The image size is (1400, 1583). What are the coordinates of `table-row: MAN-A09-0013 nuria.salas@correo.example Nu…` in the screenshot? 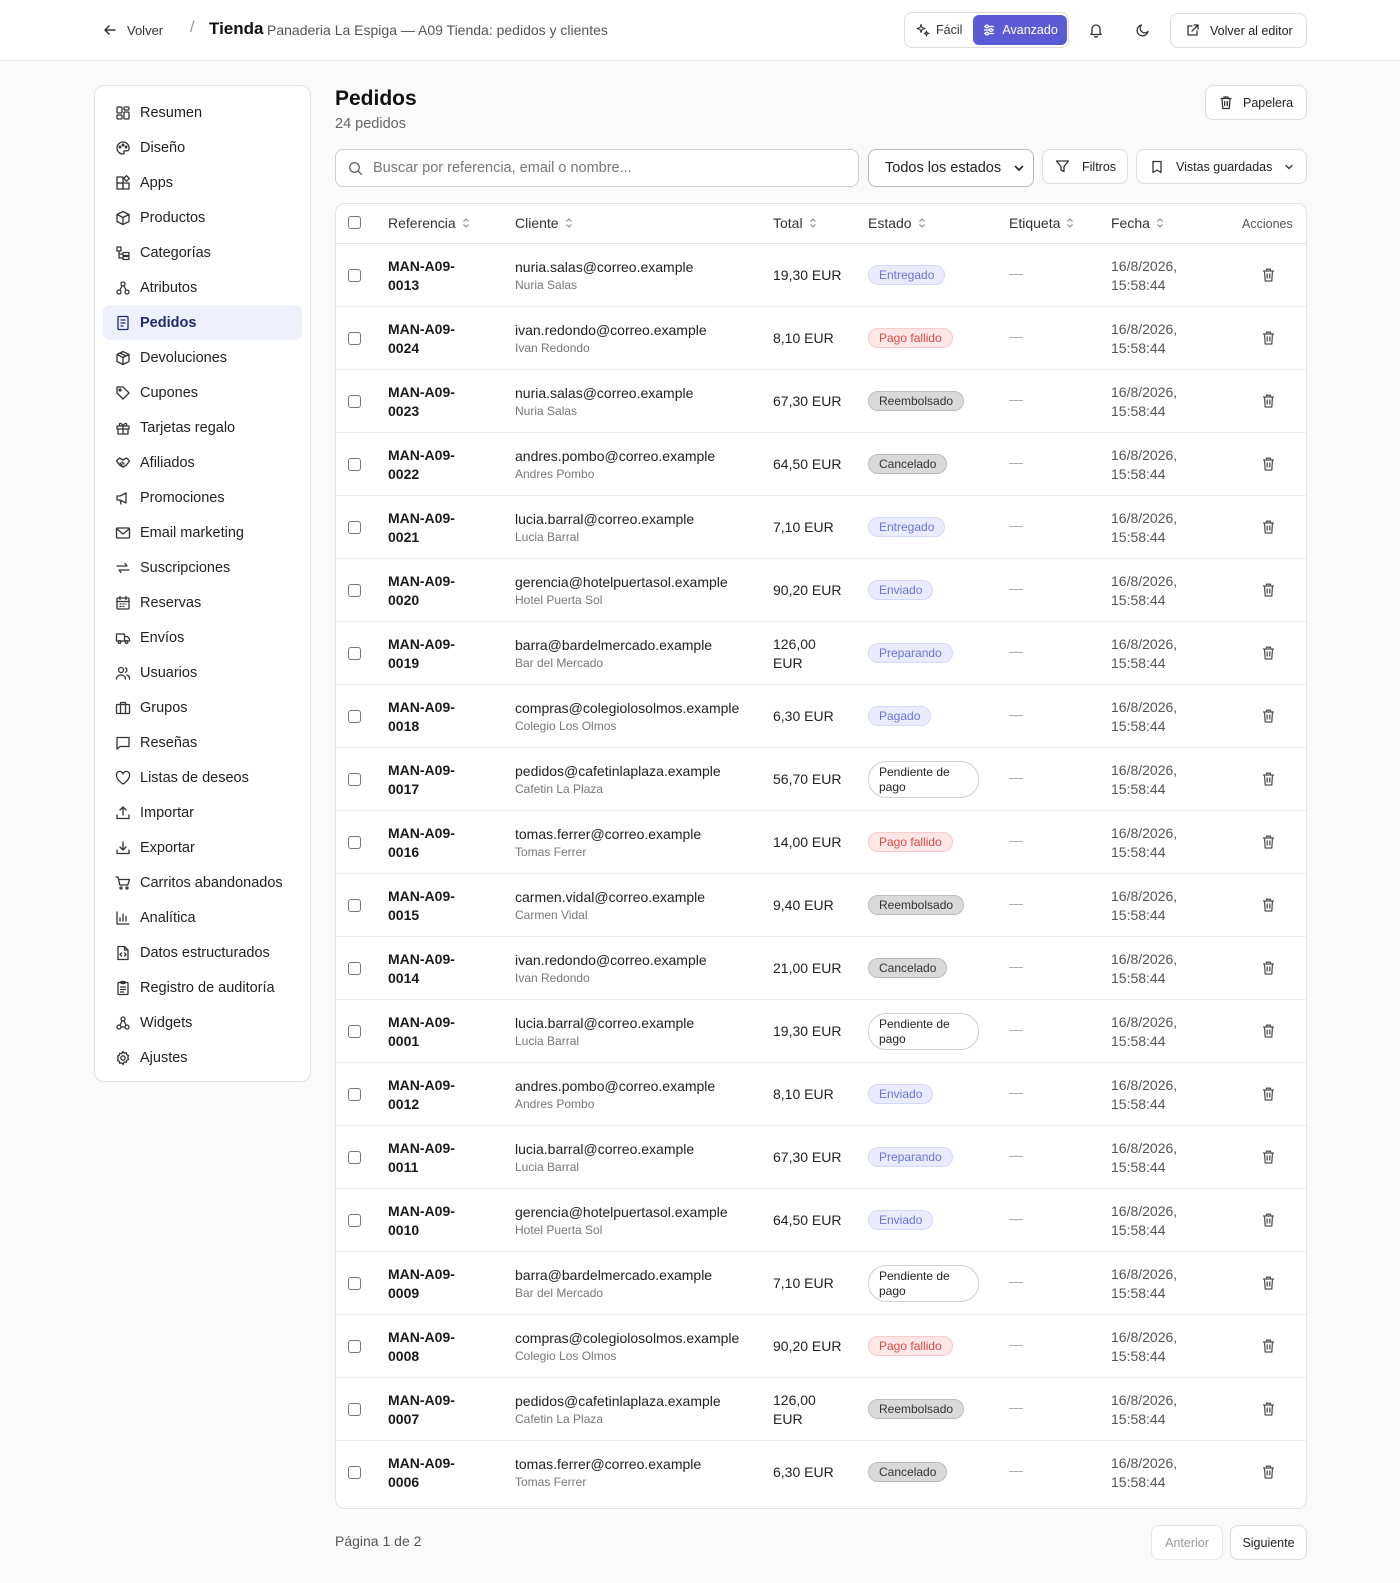 It's located at (821, 275).